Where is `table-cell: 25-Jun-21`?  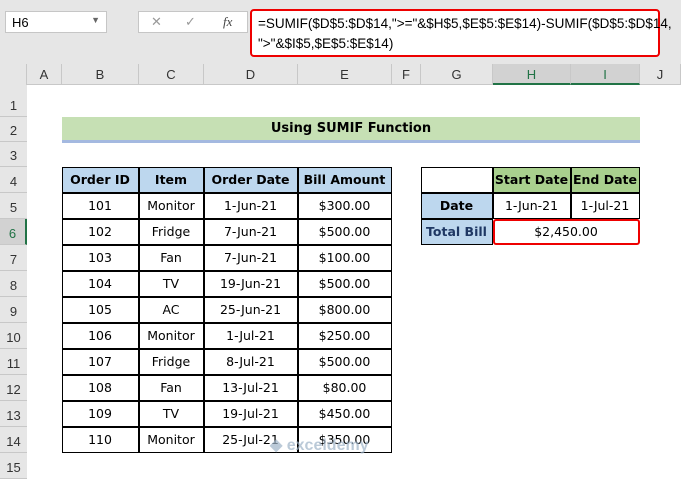
table-cell: 25-Jun-21 is located at coordinates (250, 309).